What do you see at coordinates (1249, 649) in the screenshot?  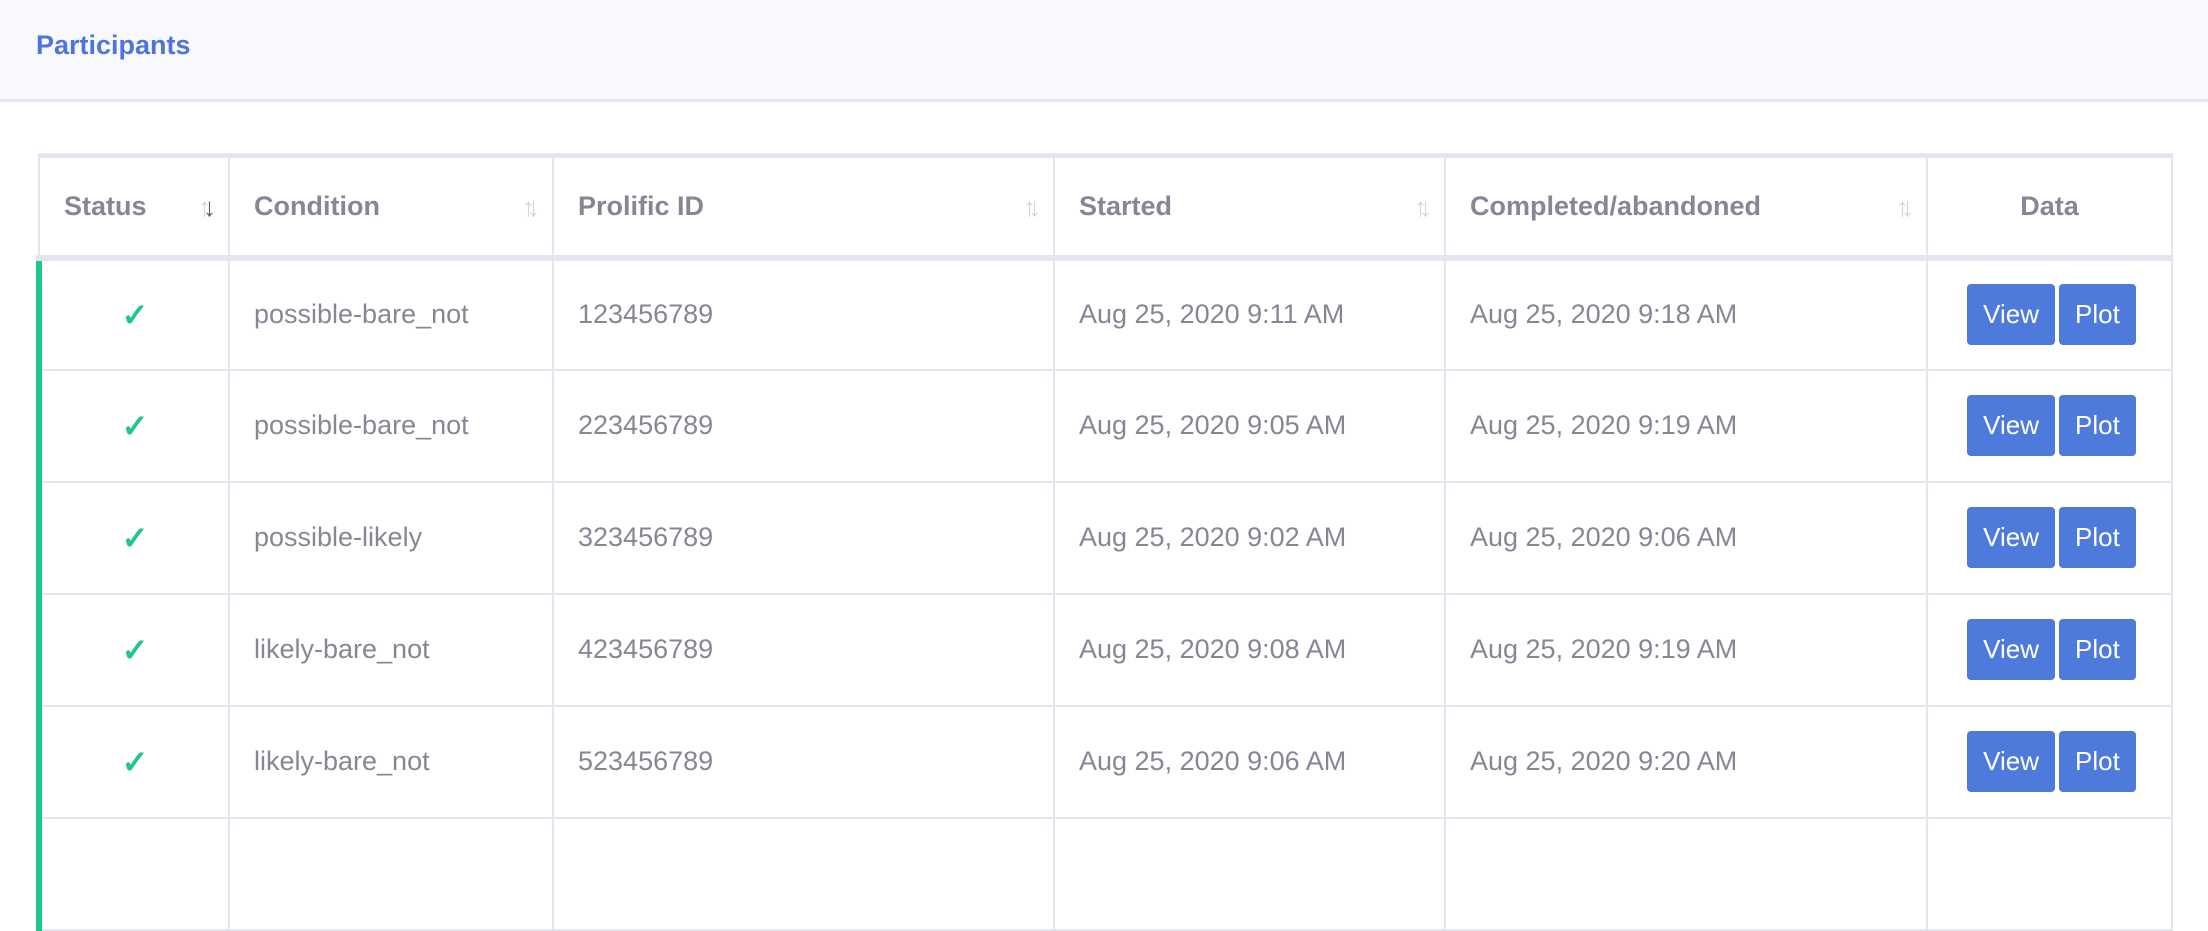 I see `started-cell: Aug 25, 2020 9:08 AM` at bounding box center [1249, 649].